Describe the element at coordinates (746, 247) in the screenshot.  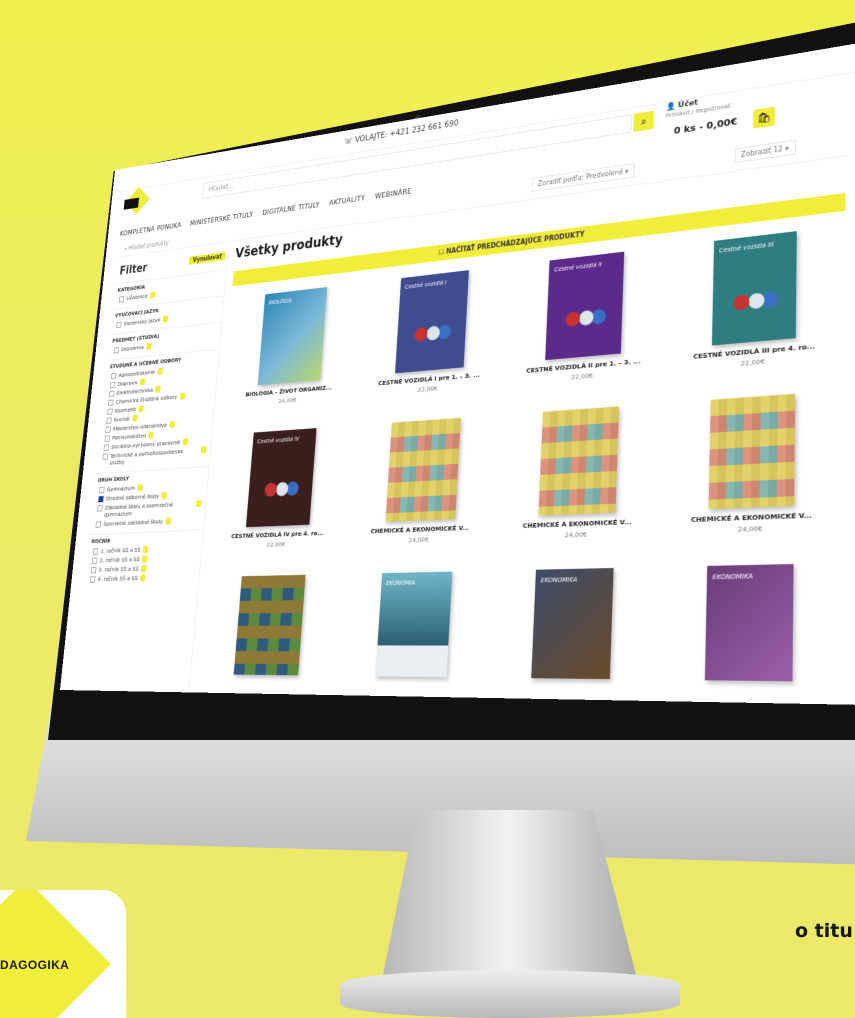
I see `cover-title: Cestné vozidlá III` at that location.